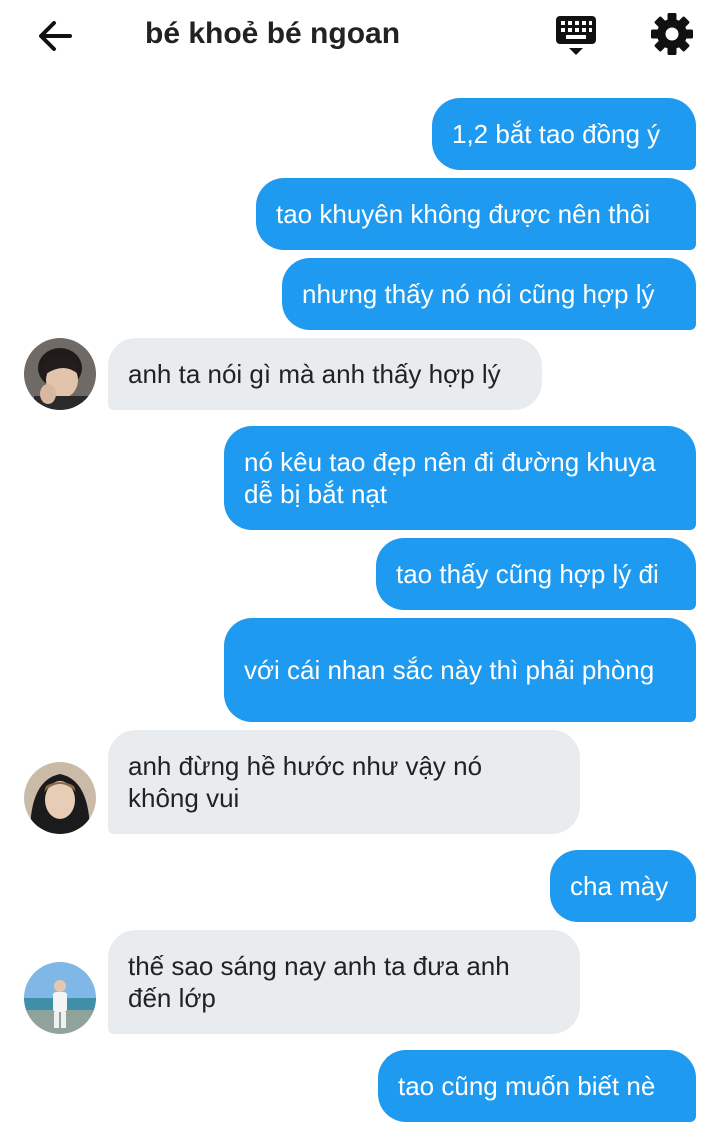 The height and width of the screenshot is (1126, 720). I want to click on arrow-left-icon, so click(55, 36).